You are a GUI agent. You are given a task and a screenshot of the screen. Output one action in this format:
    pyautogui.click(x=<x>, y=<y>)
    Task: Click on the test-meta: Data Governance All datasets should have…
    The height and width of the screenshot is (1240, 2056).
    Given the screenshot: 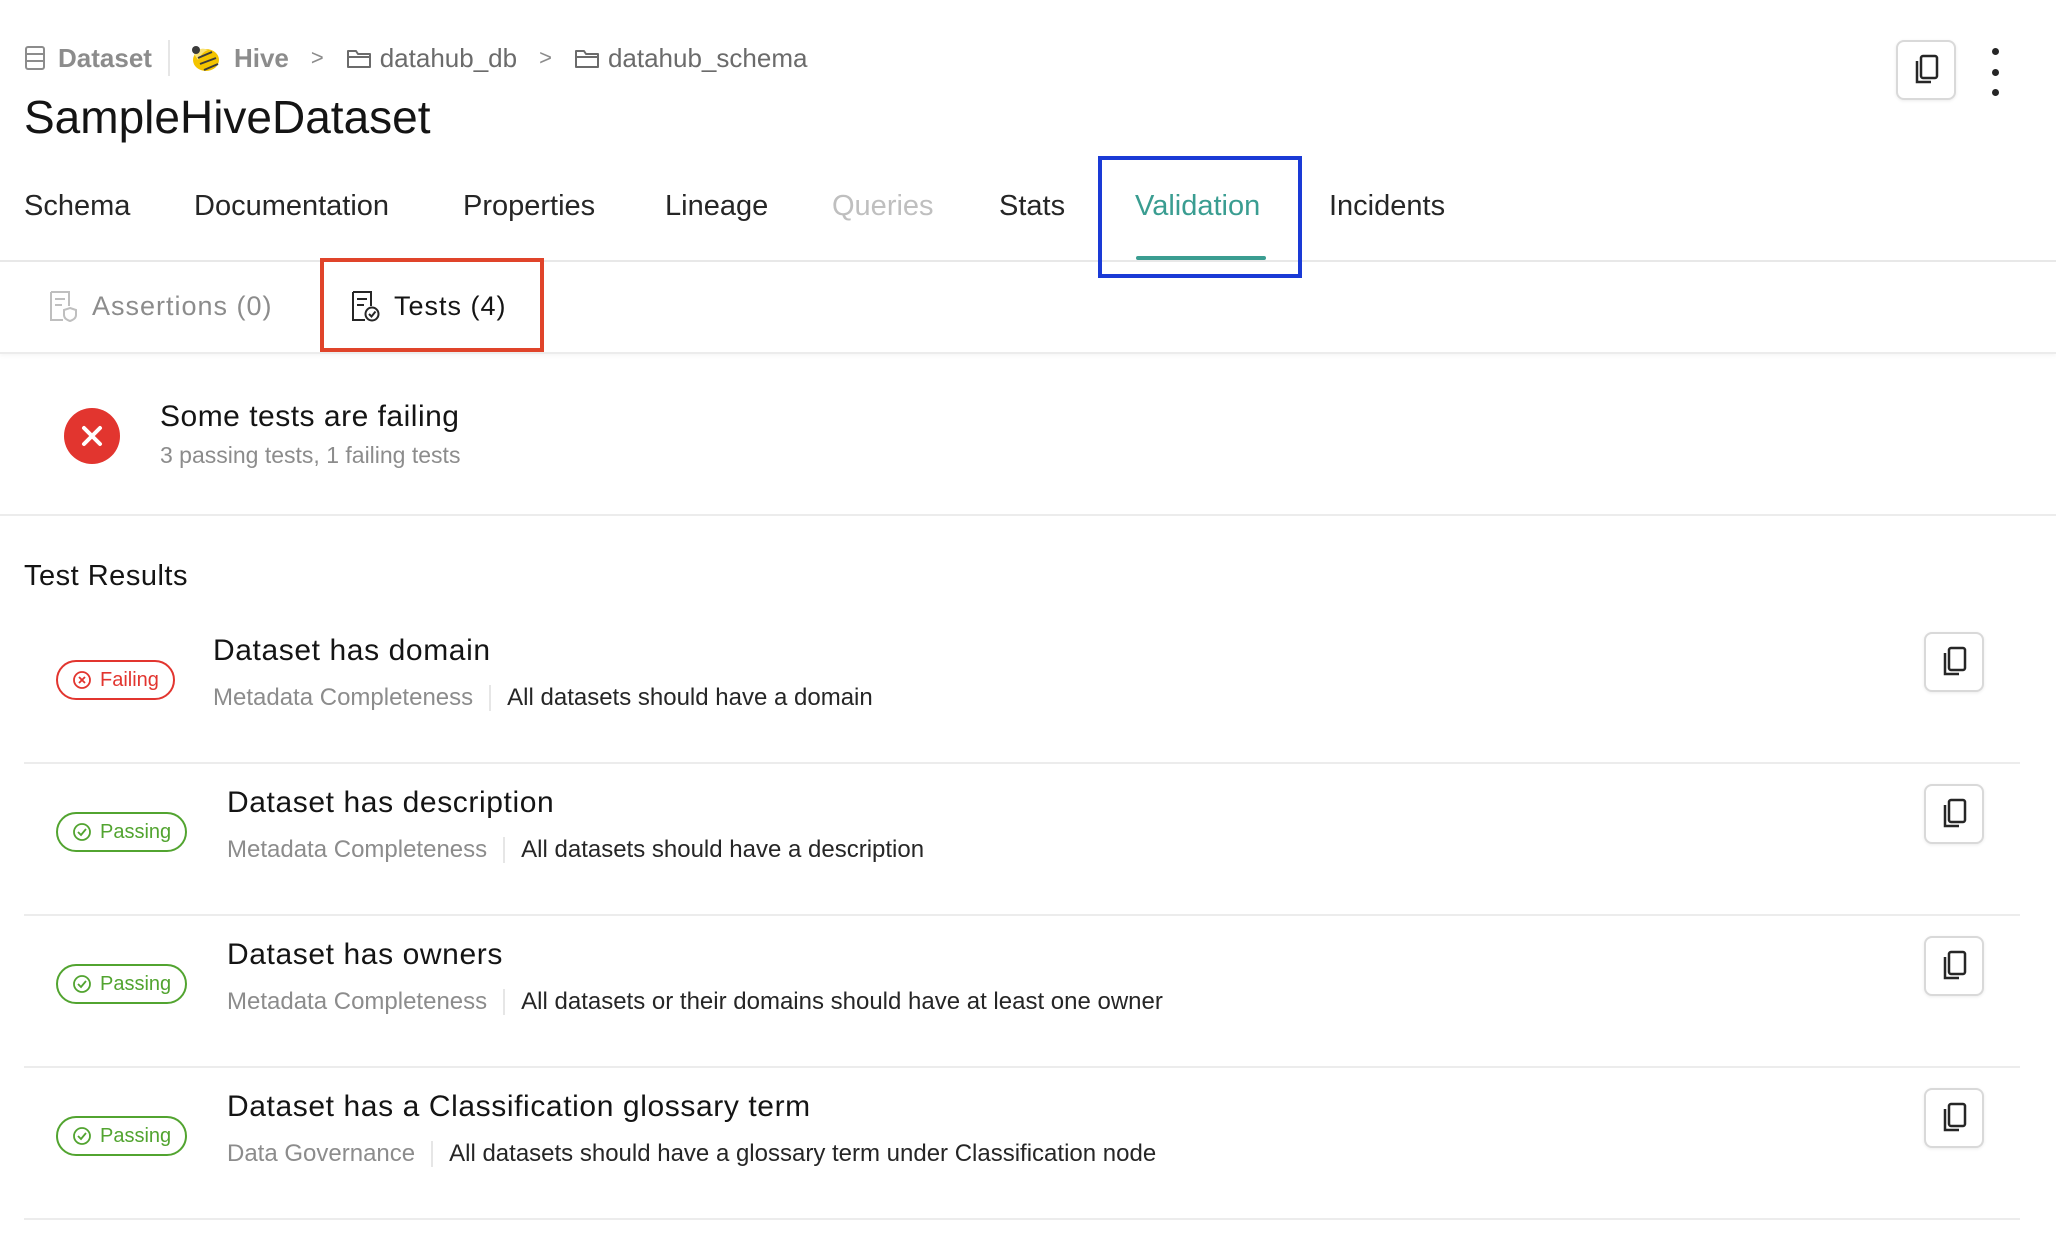 What is the action you would take?
    pyautogui.click(x=691, y=1154)
    